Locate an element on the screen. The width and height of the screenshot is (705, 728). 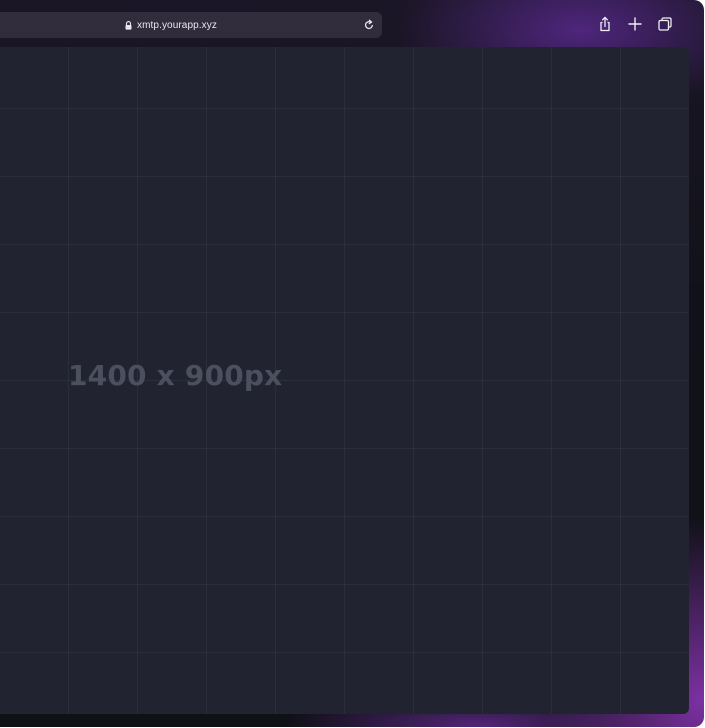
tabs-overview-icon is located at coordinates (665, 24).